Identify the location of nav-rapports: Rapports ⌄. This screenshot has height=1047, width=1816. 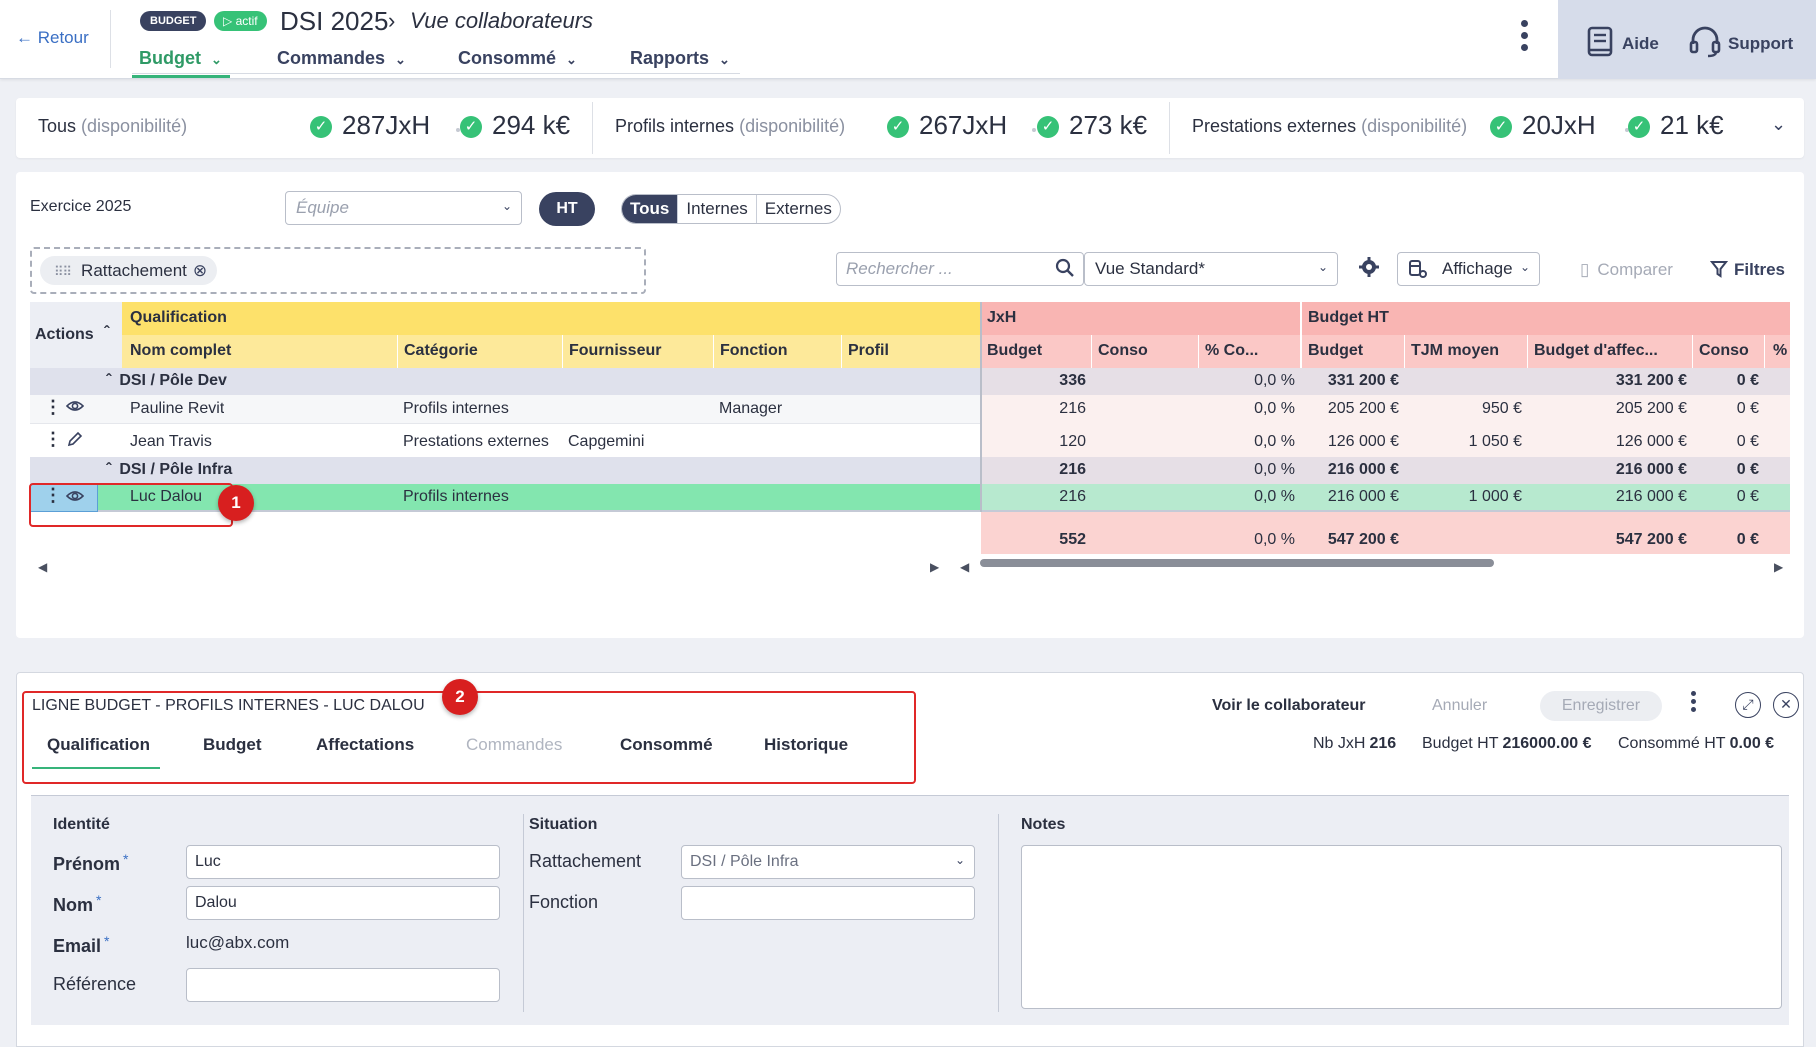
(680, 58).